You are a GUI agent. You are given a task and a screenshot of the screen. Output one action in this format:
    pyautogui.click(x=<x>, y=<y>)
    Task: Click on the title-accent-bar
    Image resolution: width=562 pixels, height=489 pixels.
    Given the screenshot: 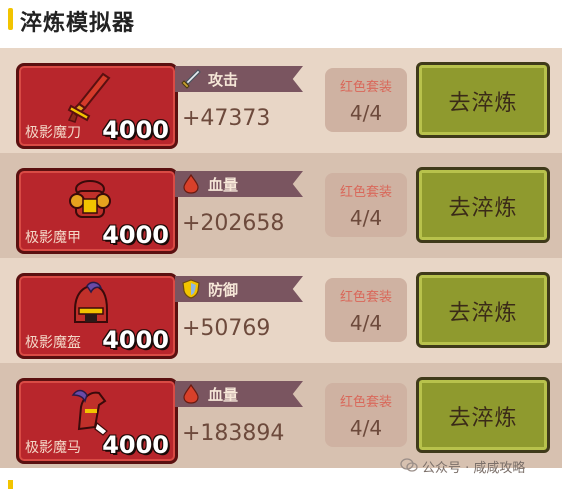 What is the action you would take?
    pyautogui.click(x=10, y=19)
    